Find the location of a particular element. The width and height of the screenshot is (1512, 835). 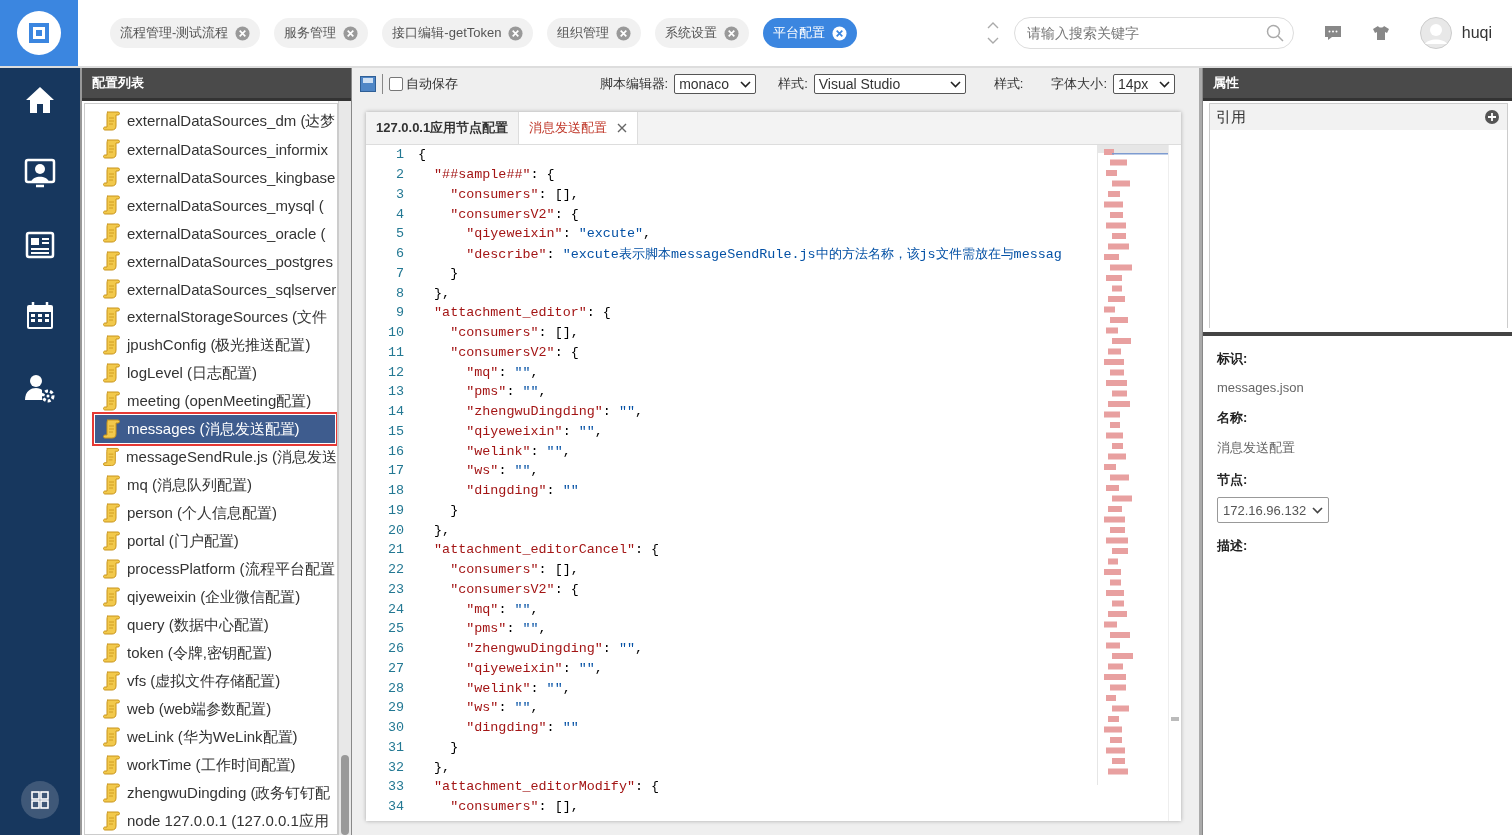

line-number: 3 is located at coordinates (399, 194).